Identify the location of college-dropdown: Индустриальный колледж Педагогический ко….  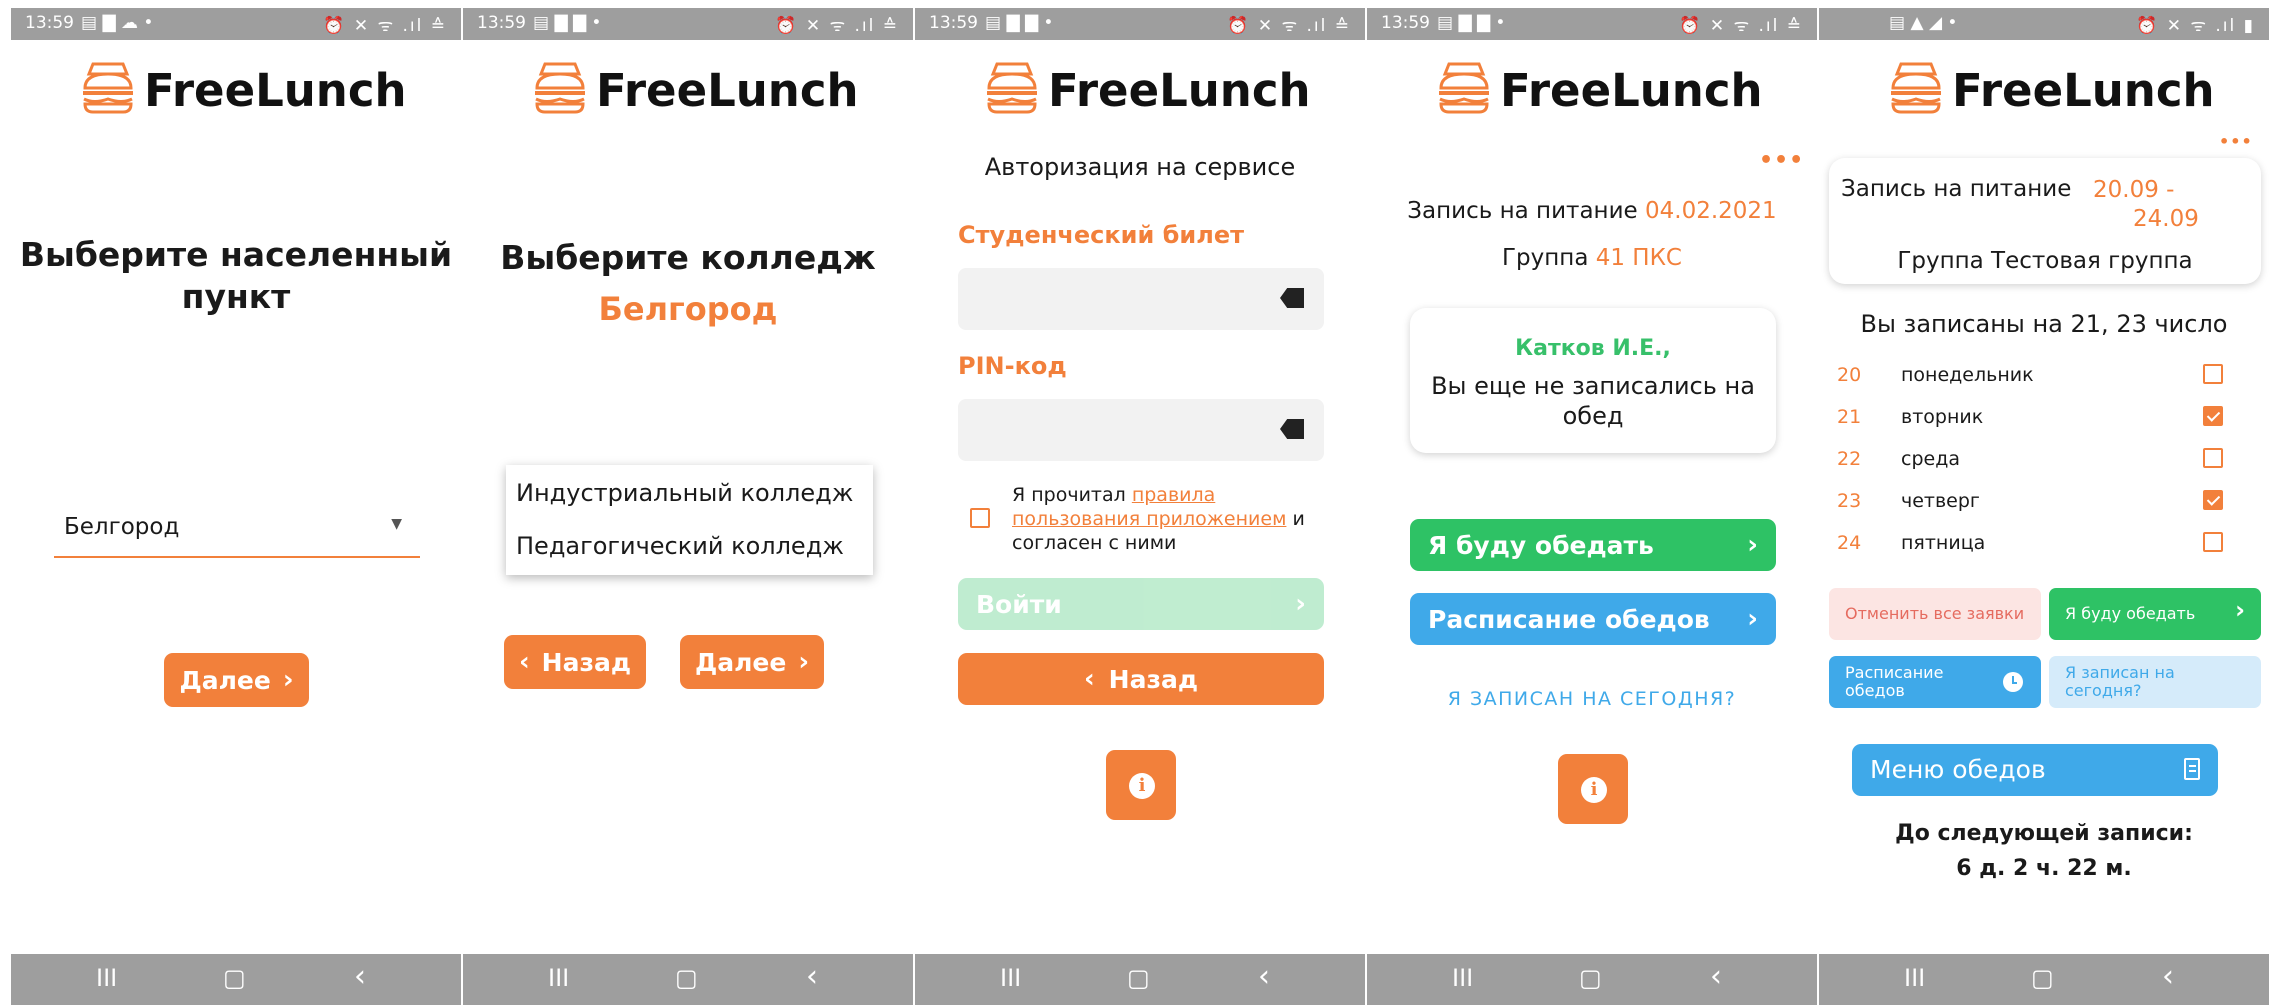
(689, 520).